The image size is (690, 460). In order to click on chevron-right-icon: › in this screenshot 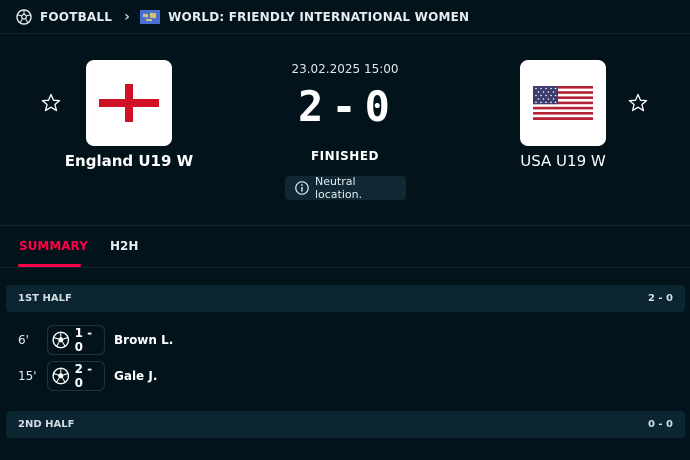, I will do `click(127, 16)`.